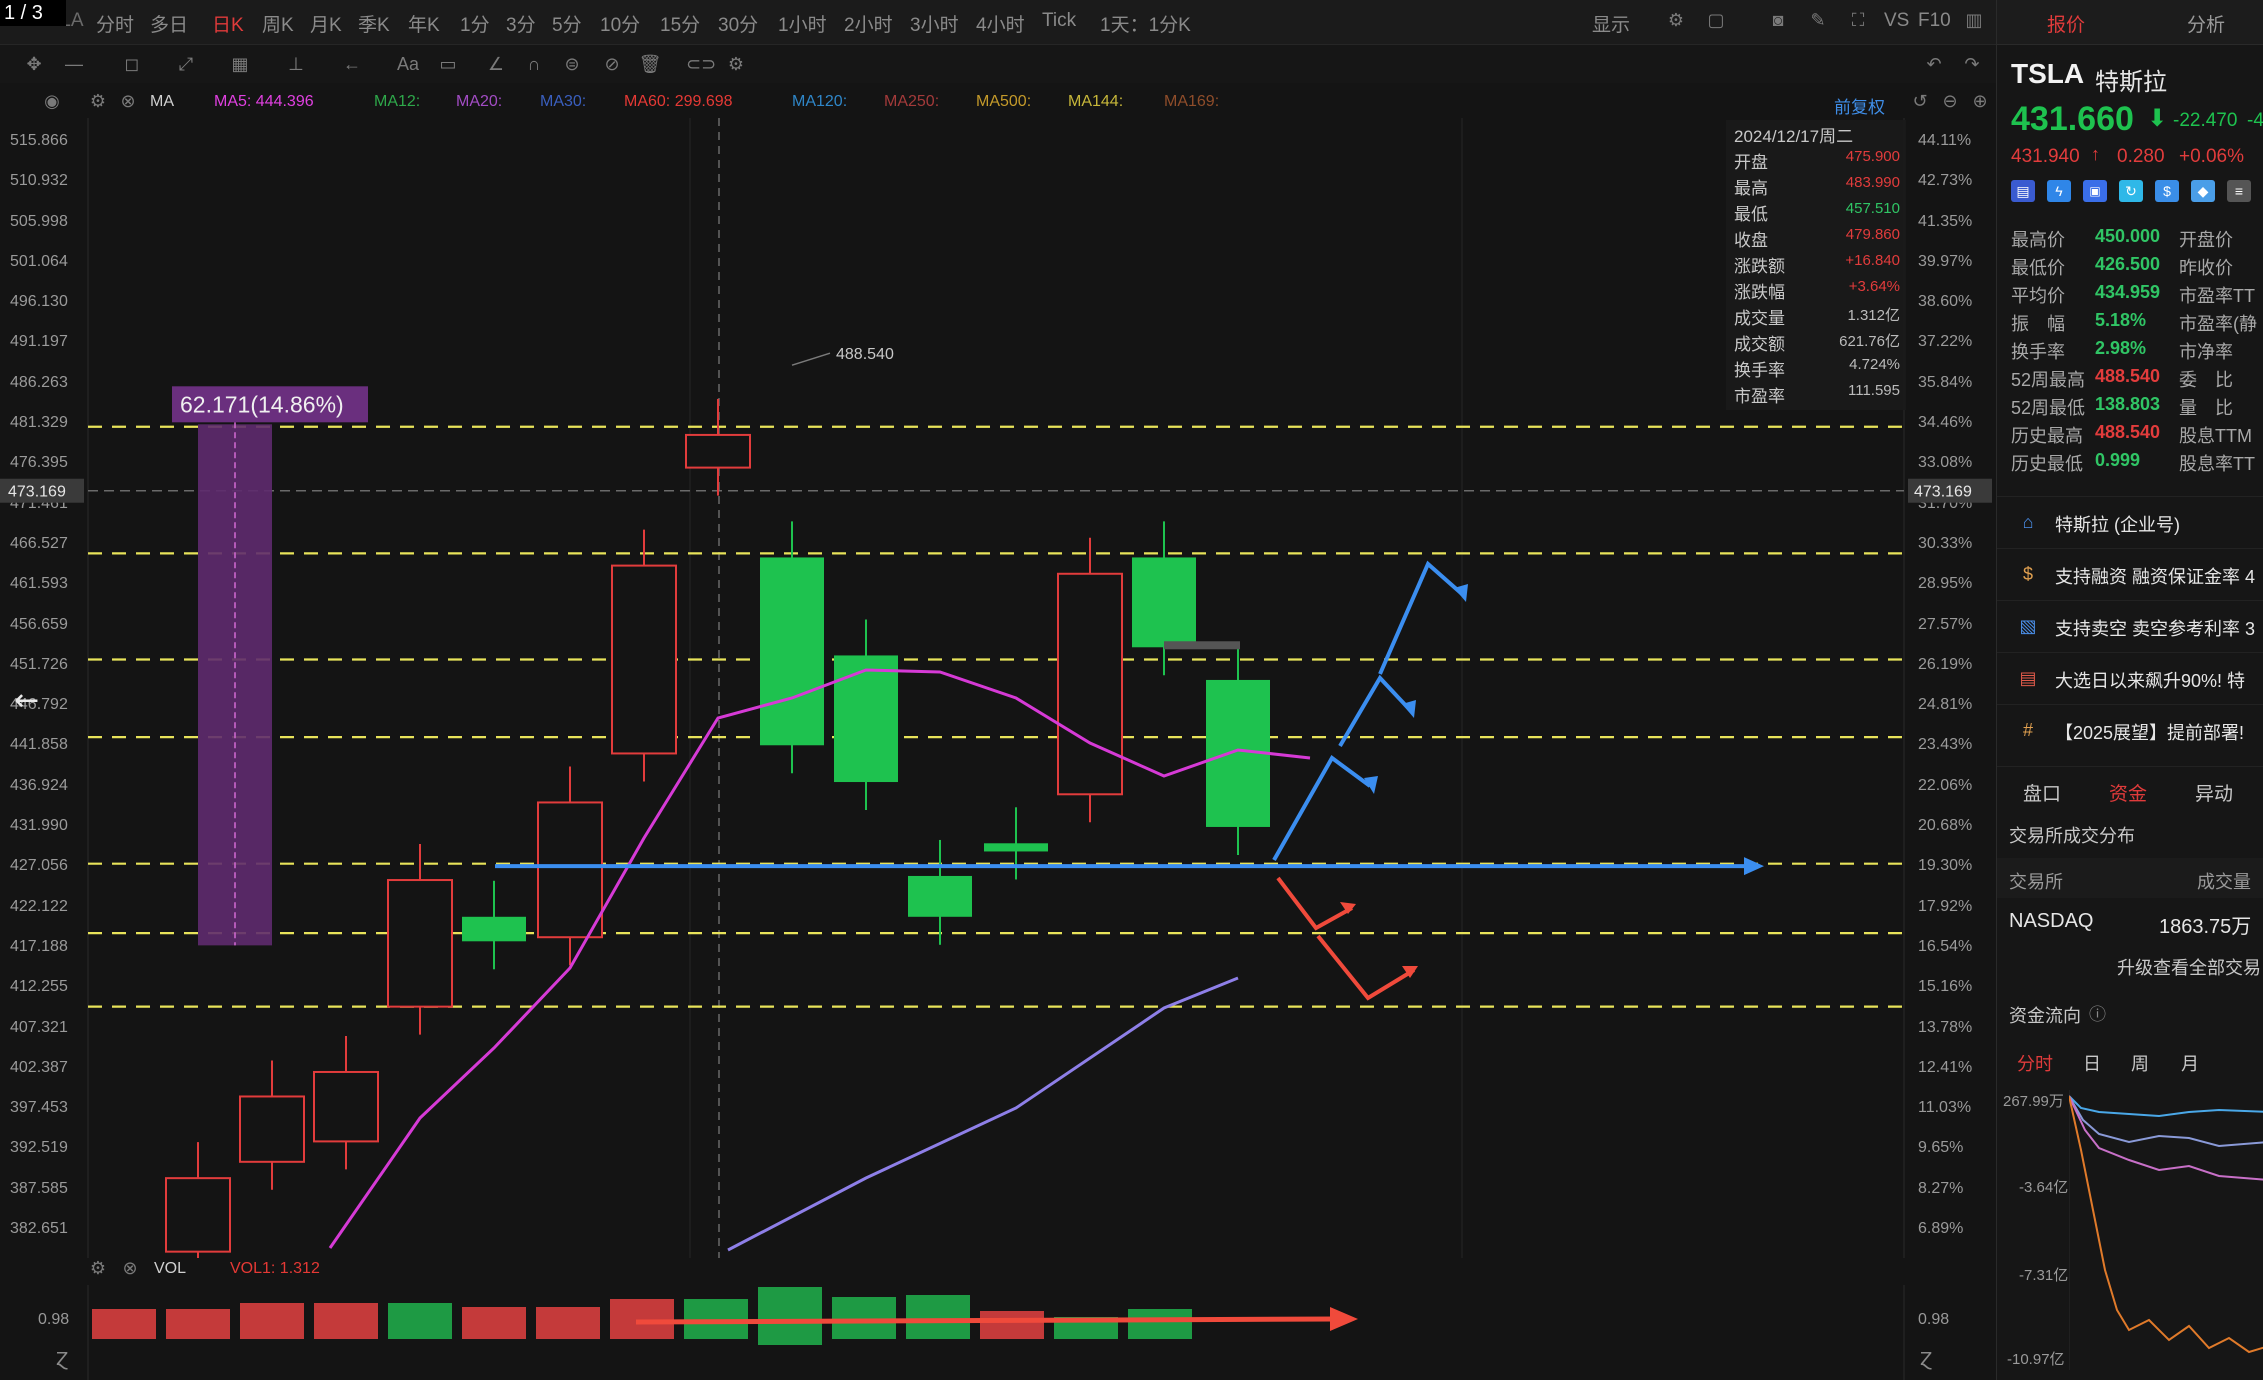  I want to click on ma-item-8: MA144:, so click(1095, 102).